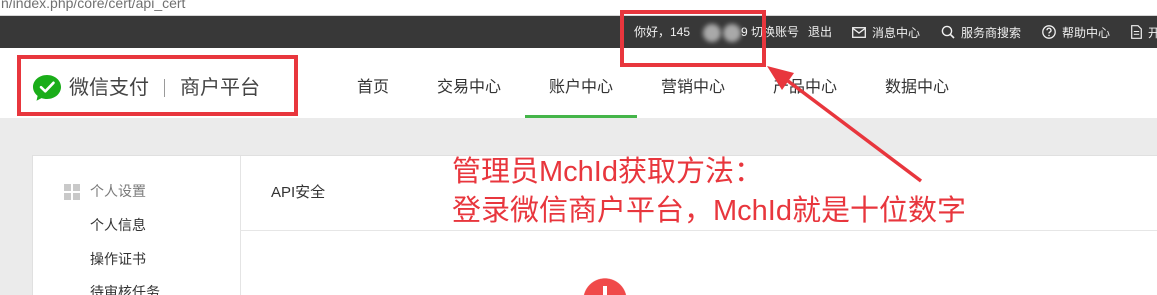  I want to click on message-center-label: 消息中心, so click(896, 32).